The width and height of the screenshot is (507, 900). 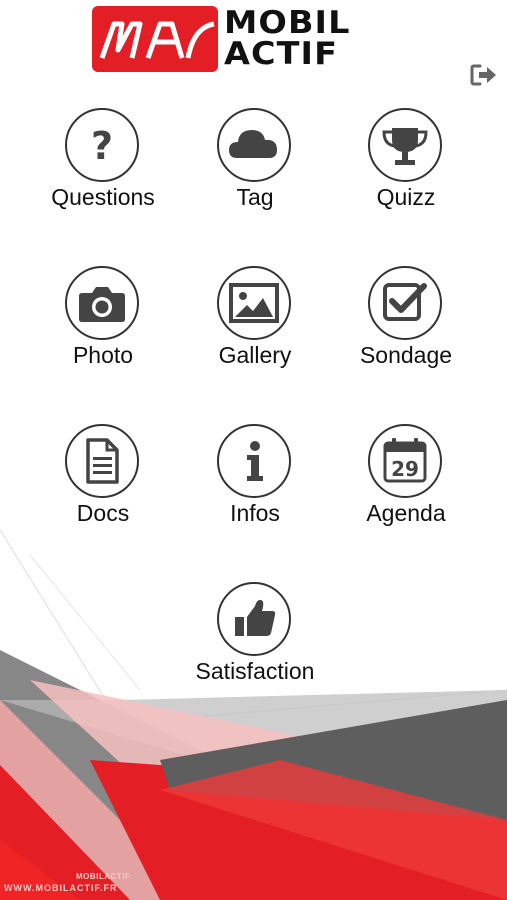 What do you see at coordinates (103, 355) in the screenshot?
I see `menu-label: Photo` at bounding box center [103, 355].